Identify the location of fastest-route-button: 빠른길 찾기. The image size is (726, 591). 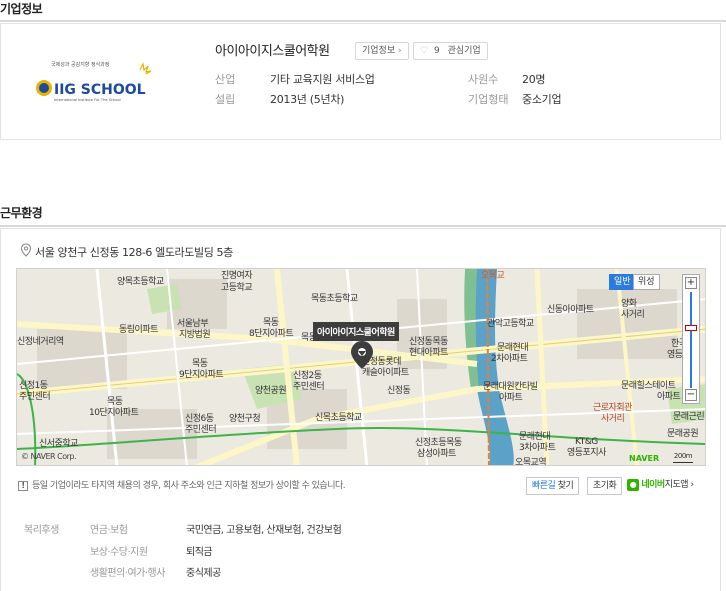
(553, 486).